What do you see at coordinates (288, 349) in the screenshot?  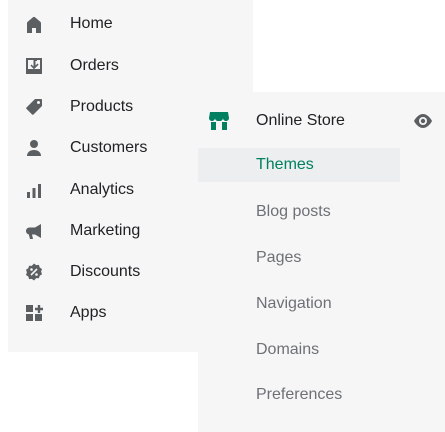 I see `subnav-item-label: Domains` at bounding box center [288, 349].